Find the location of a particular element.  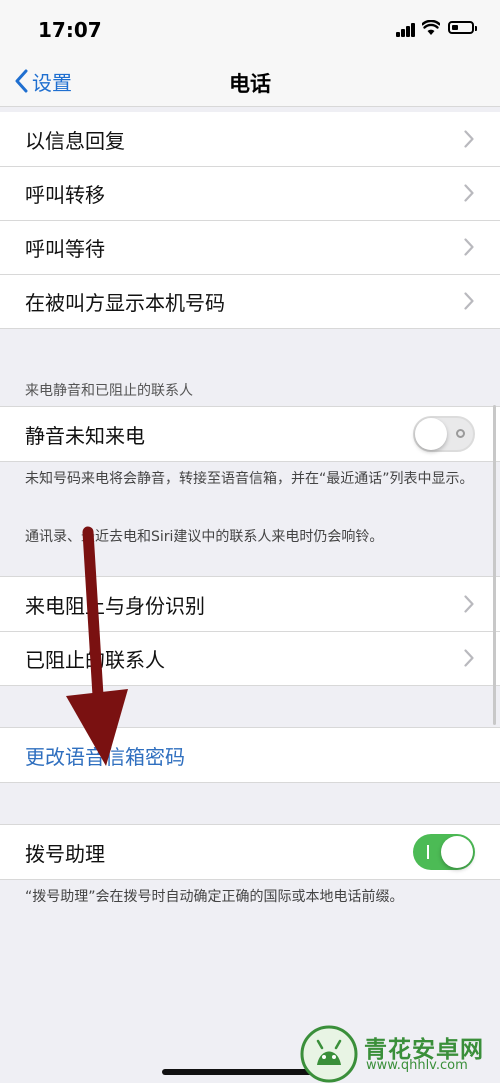

status-bar: 17:07 is located at coordinates (250, 28).